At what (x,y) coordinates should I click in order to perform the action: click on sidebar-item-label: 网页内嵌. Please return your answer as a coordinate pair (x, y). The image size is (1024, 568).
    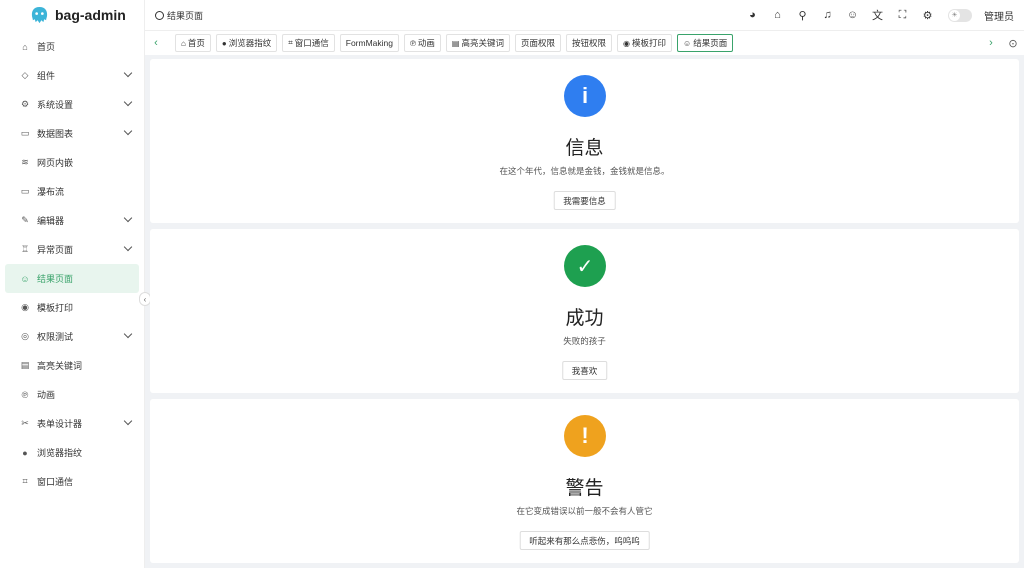
    Looking at the image, I should click on (55, 163).